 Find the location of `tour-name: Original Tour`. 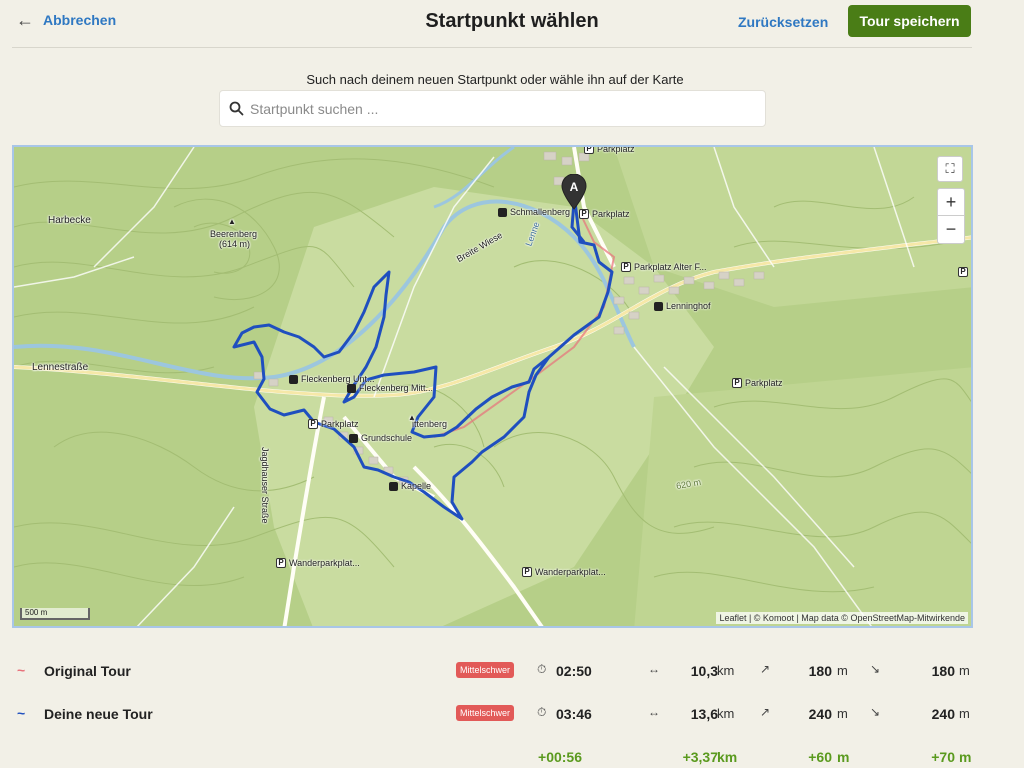

tour-name: Original Tour is located at coordinates (87, 671).